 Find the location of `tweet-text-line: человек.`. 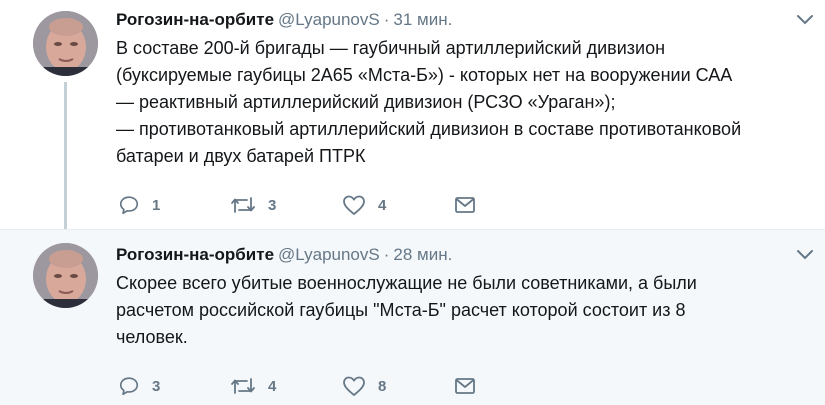

tweet-text-line: человек. is located at coordinates (152, 337).